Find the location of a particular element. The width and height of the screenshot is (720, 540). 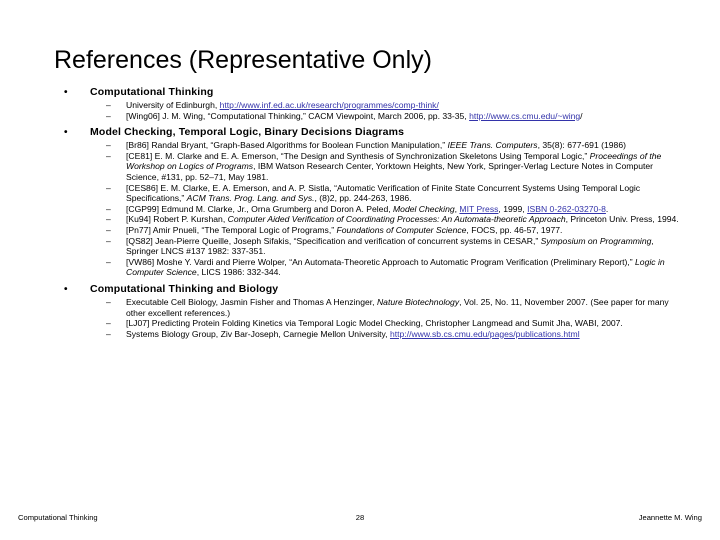

section-heading: • Computational Thinking and Biology is located at coordinates (367, 289).